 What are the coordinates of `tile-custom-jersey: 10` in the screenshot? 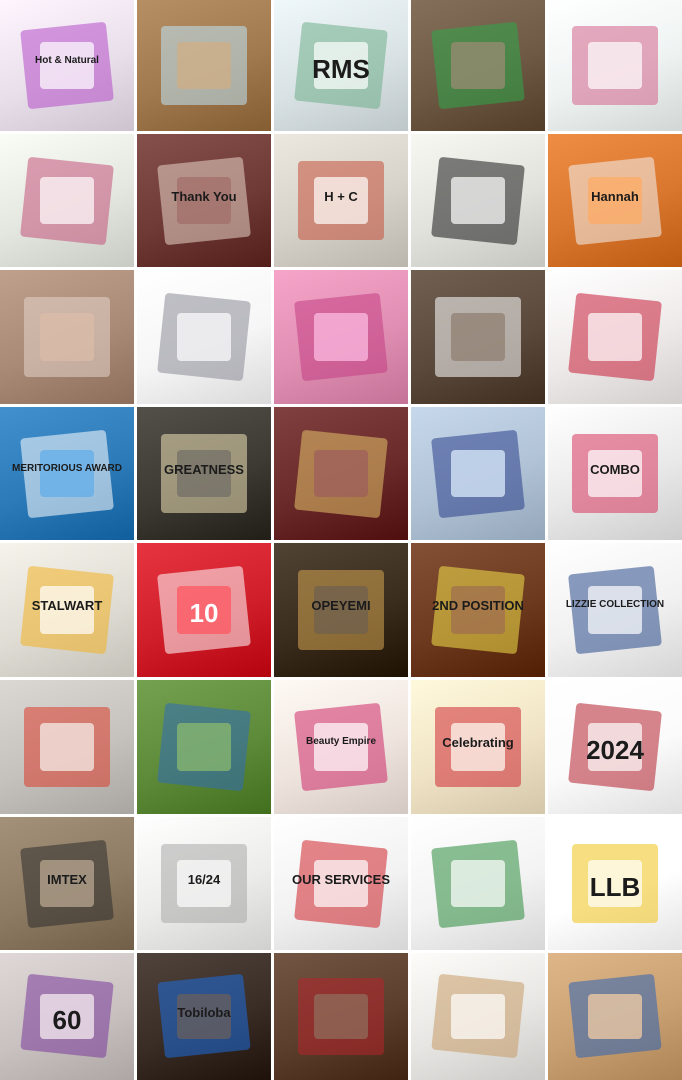 It's located at (204, 610).